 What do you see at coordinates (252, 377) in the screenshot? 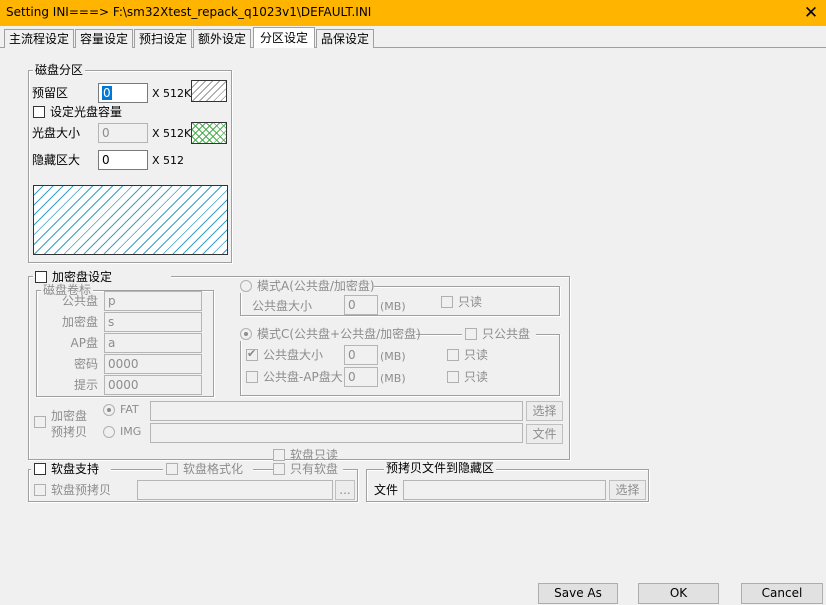
I see `mode-c-public-ap-checkbox` at bounding box center [252, 377].